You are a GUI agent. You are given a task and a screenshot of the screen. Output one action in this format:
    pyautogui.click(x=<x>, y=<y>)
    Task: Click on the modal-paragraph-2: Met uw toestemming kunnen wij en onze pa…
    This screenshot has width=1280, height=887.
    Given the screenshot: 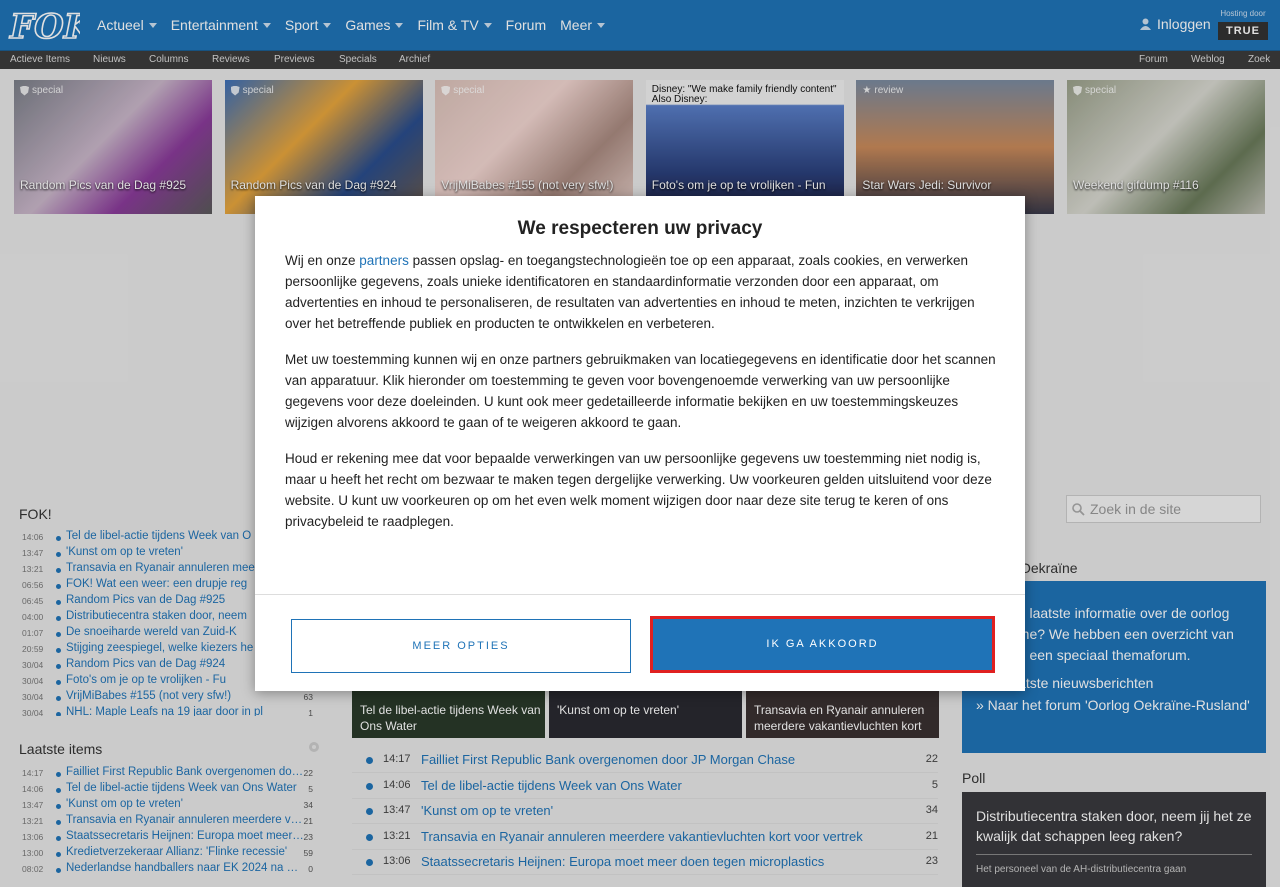 What is the action you would take?
    pyautogui.click(x=640, y=391)
    